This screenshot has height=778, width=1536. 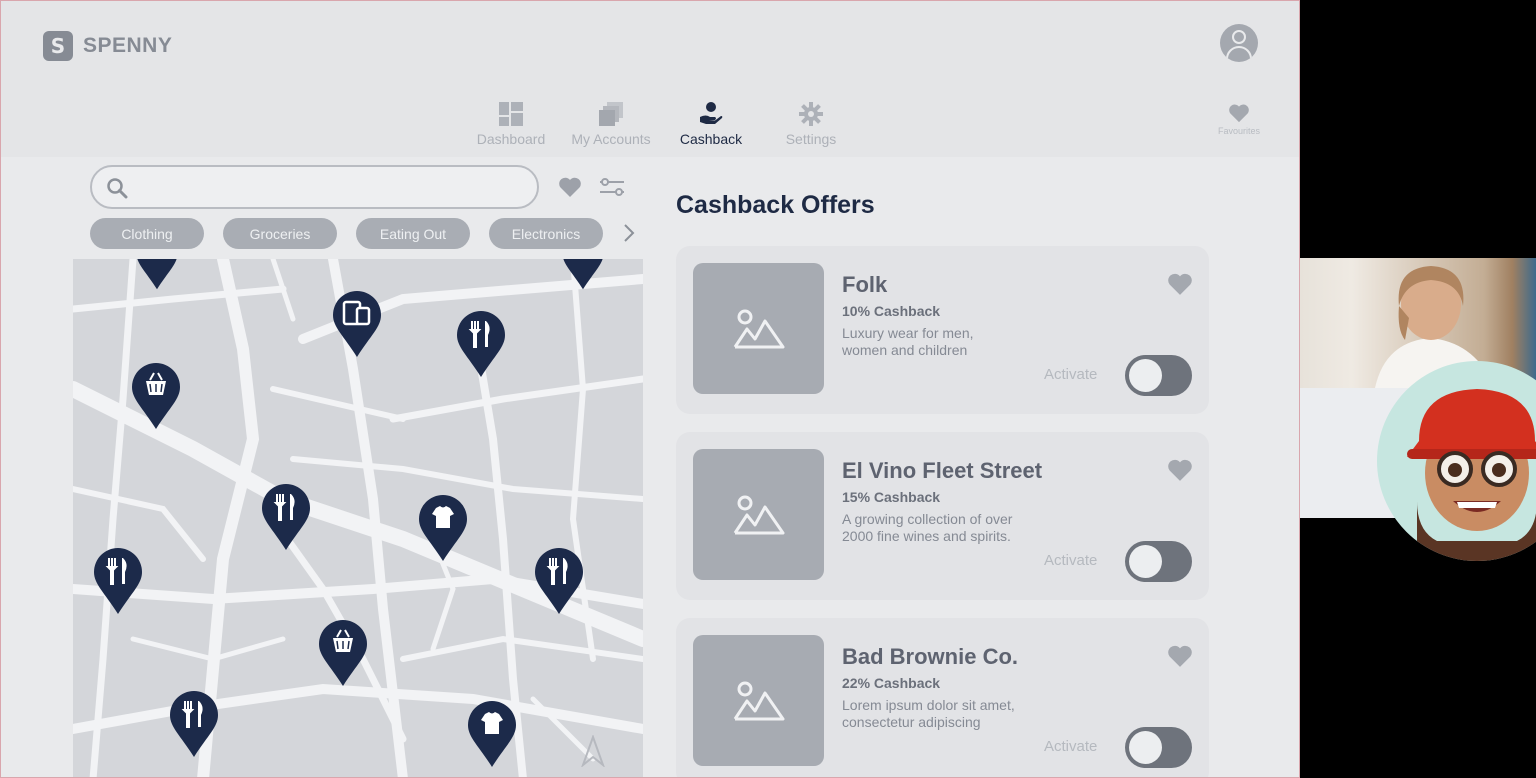 I want to click on nav-favourites: Favourites, so click(x=1239, y=119).